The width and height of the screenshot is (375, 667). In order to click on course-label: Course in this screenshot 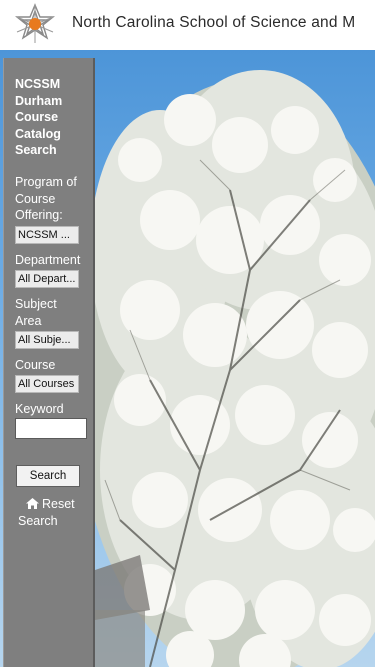, I will do `click(35, 365)`.